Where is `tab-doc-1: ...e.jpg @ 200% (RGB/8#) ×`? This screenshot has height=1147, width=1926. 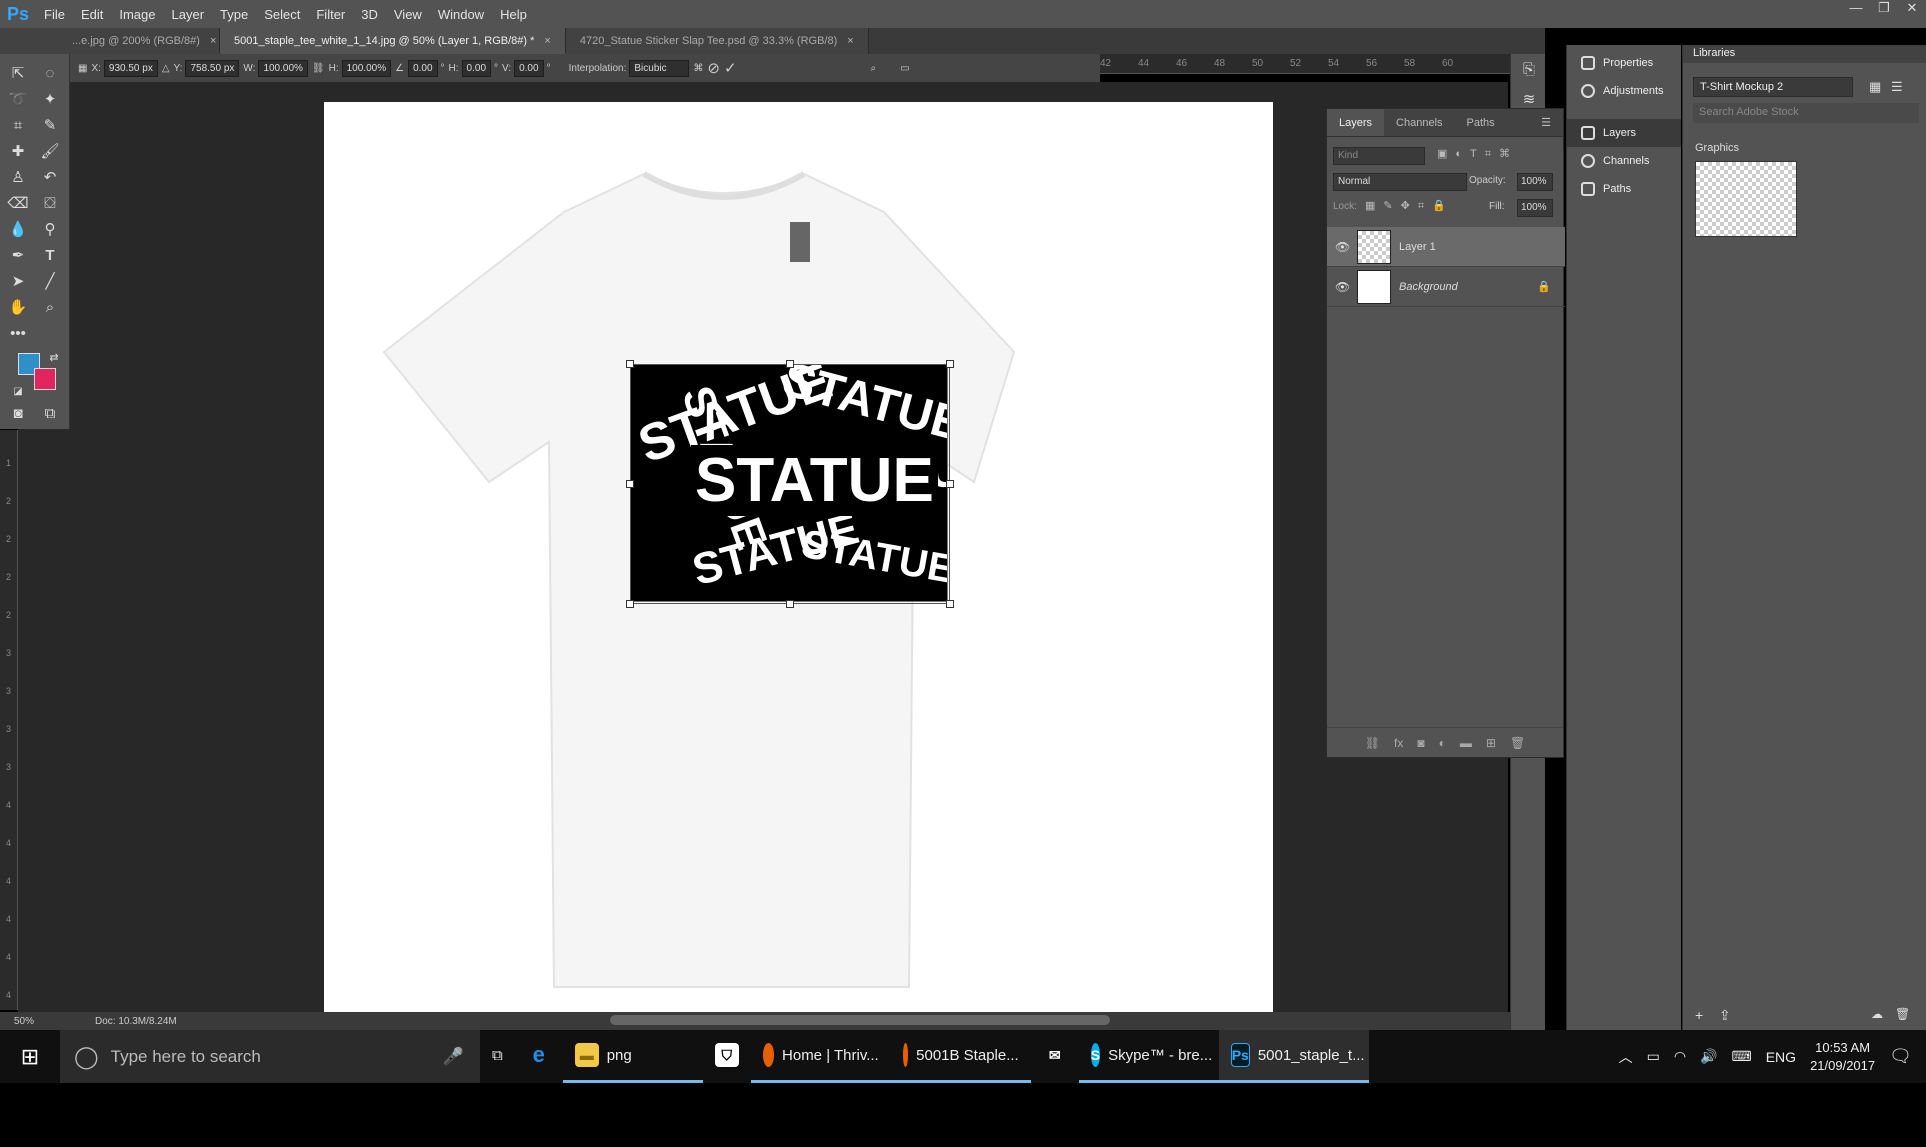 tab-doc-1: ...e.jpg @ 200% (RGB/8#) × is located at coordinates (110, 41).